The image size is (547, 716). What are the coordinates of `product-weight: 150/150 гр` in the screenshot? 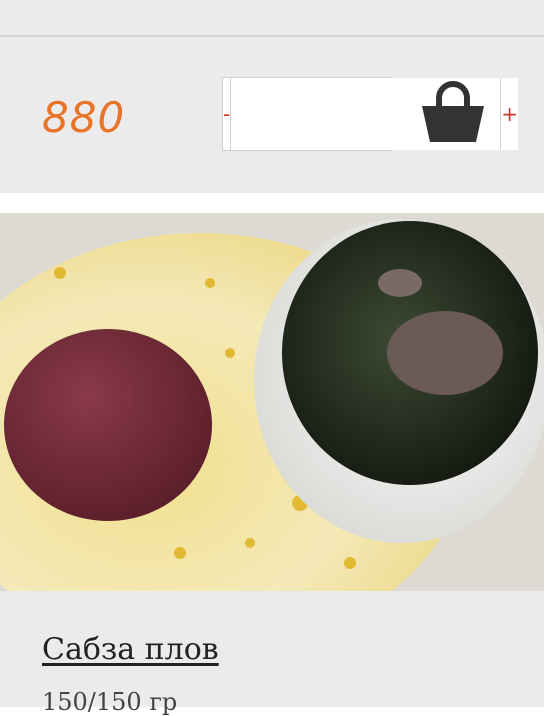 It's located at (110, 702).